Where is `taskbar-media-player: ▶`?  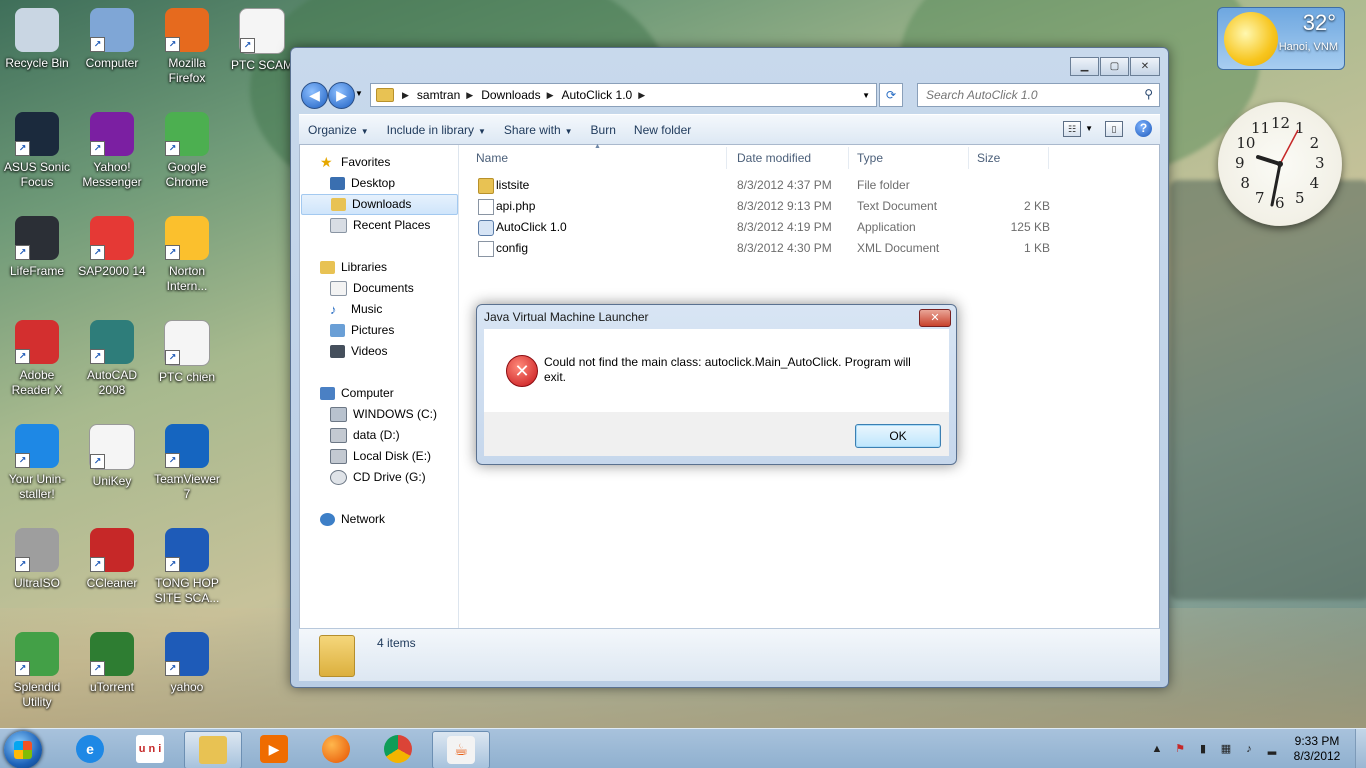 taskbar-media-player: ▶ is located at coordinates (274, 749).